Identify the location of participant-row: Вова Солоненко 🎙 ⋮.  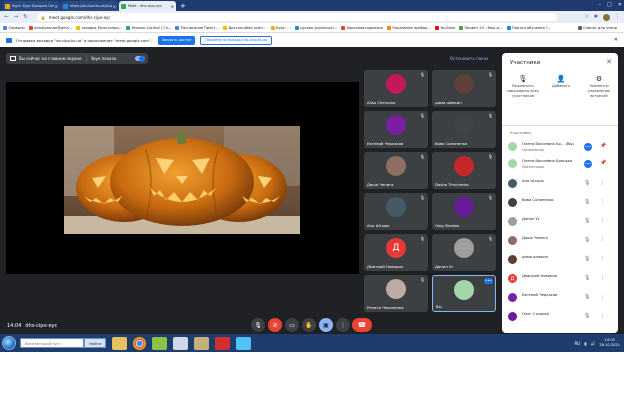
(560, 203).